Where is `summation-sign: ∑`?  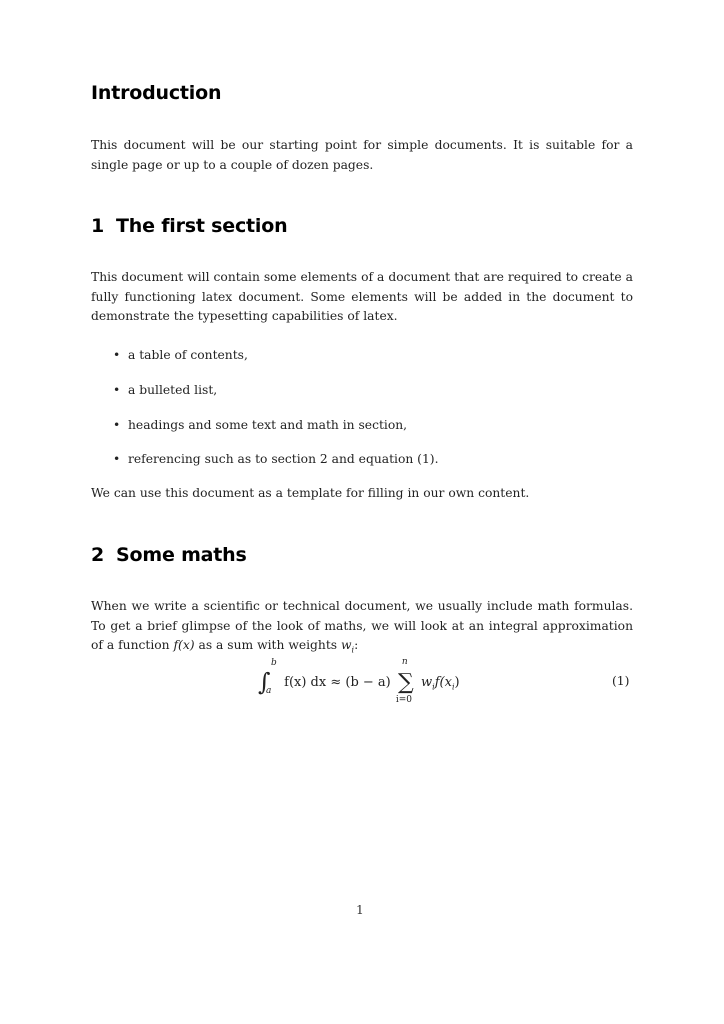 summation-sign: ∑ is located at coordinates (406, 682).